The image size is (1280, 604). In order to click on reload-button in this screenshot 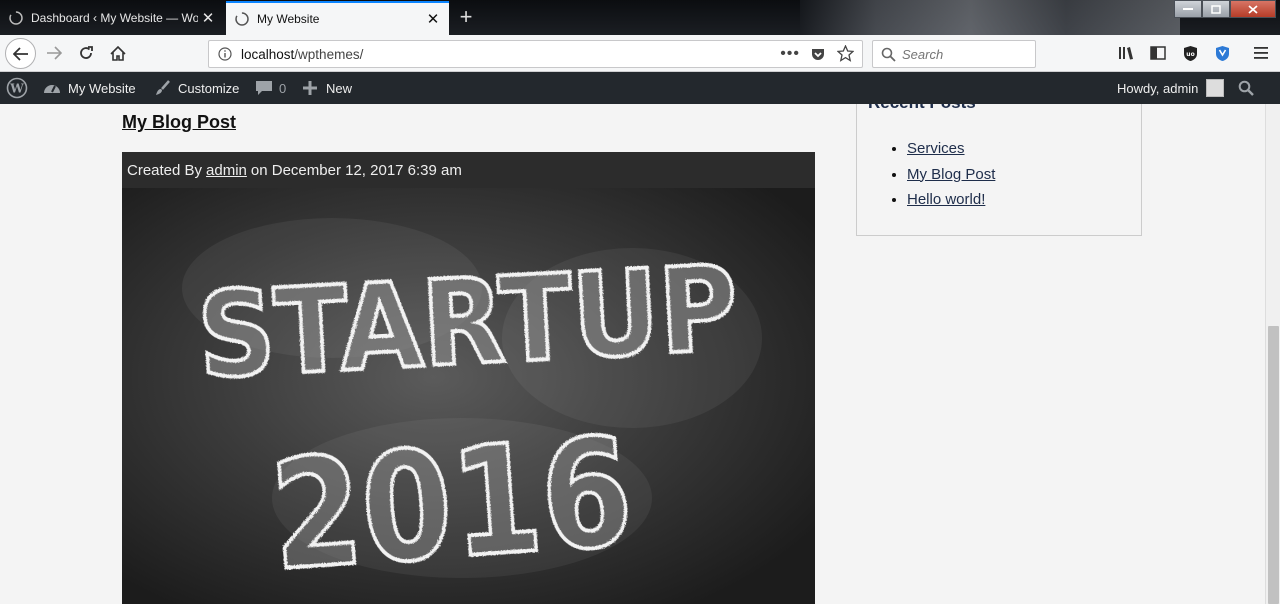, I will do `click(86, 53)`.